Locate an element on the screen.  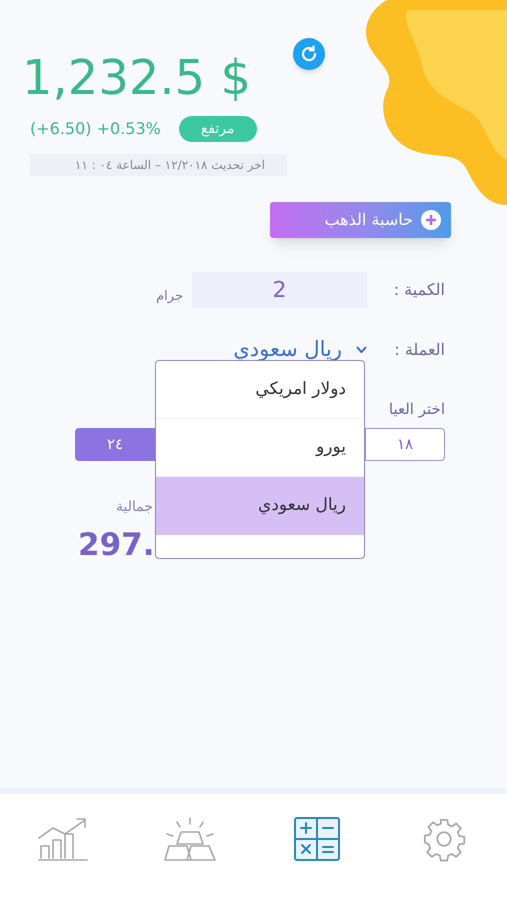
karat-option: ٢٤ is located at coordinates (115, 444).